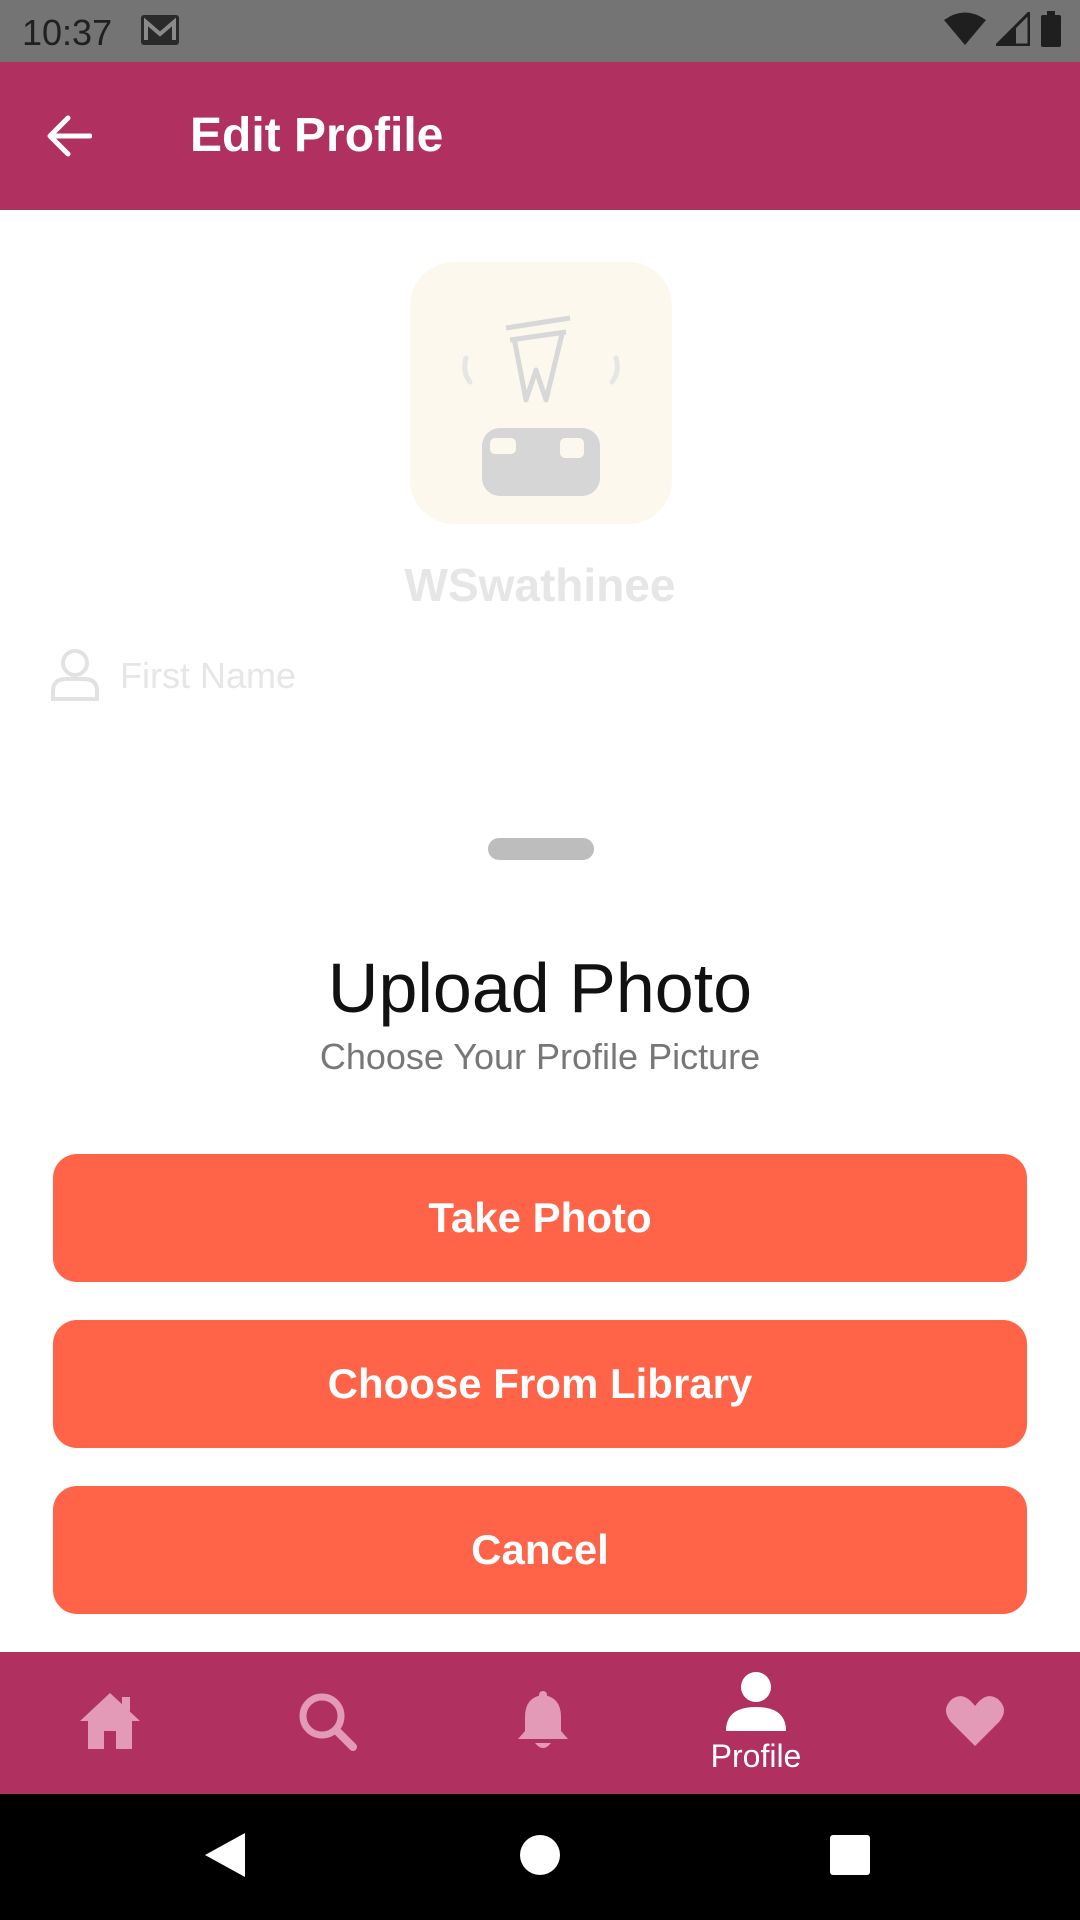 This screenshot has width=1080, height=1920. Describe the element at coordinates (540, 1218) in the screenshot. I see `take-photo-button: Take Photo` at that location.